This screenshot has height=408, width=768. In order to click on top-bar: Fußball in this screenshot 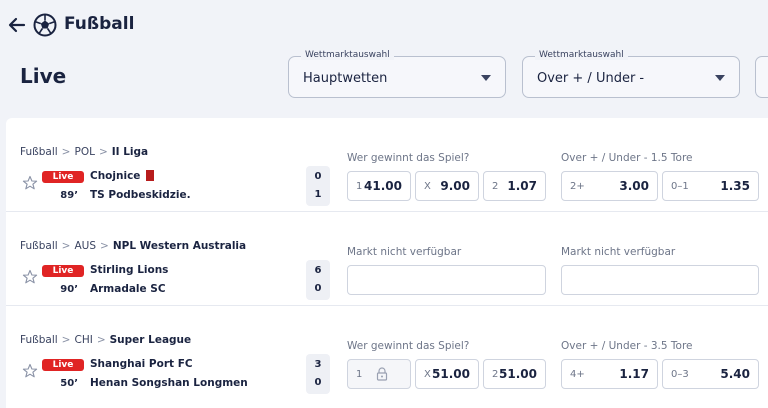, I will do `click(384, 26)`.